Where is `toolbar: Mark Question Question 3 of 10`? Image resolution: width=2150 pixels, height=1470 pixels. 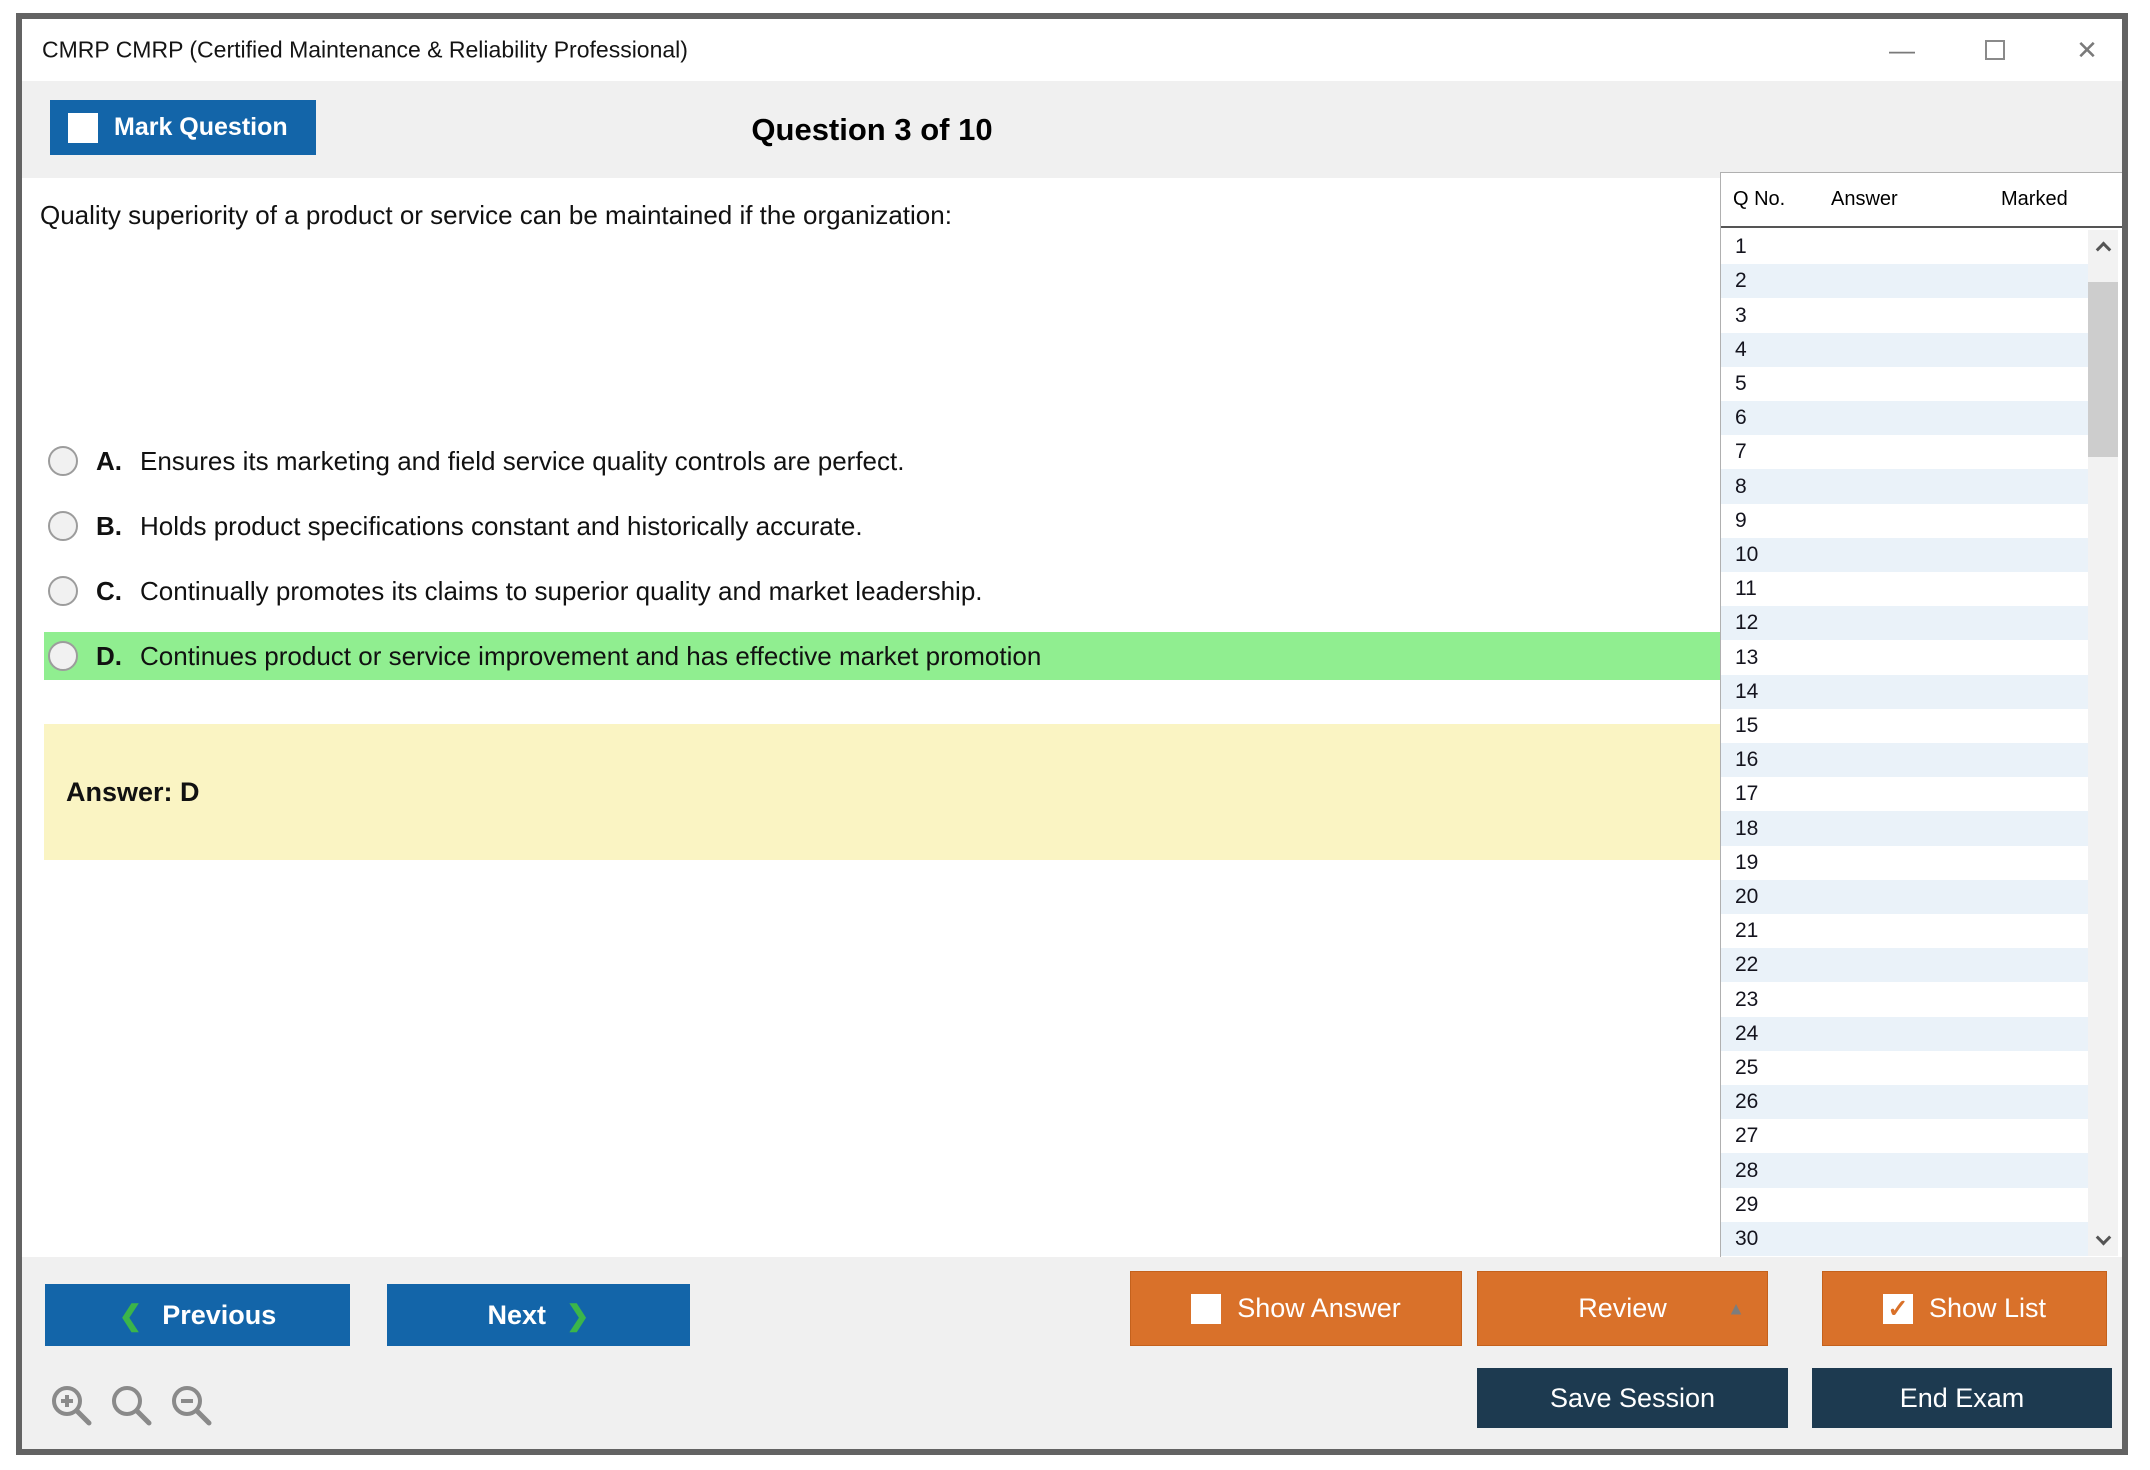 toolbar: Mark Question Question 3 of 10 is located at coordinates (1072, 129).